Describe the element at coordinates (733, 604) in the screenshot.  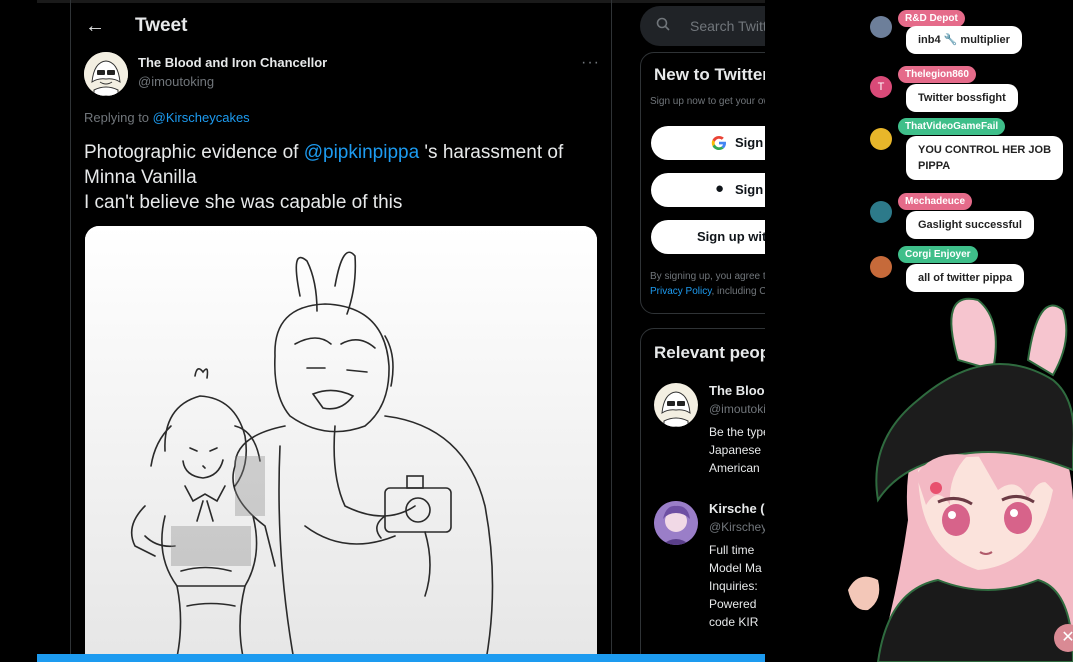
I see `bio-line: Powered` at that location.